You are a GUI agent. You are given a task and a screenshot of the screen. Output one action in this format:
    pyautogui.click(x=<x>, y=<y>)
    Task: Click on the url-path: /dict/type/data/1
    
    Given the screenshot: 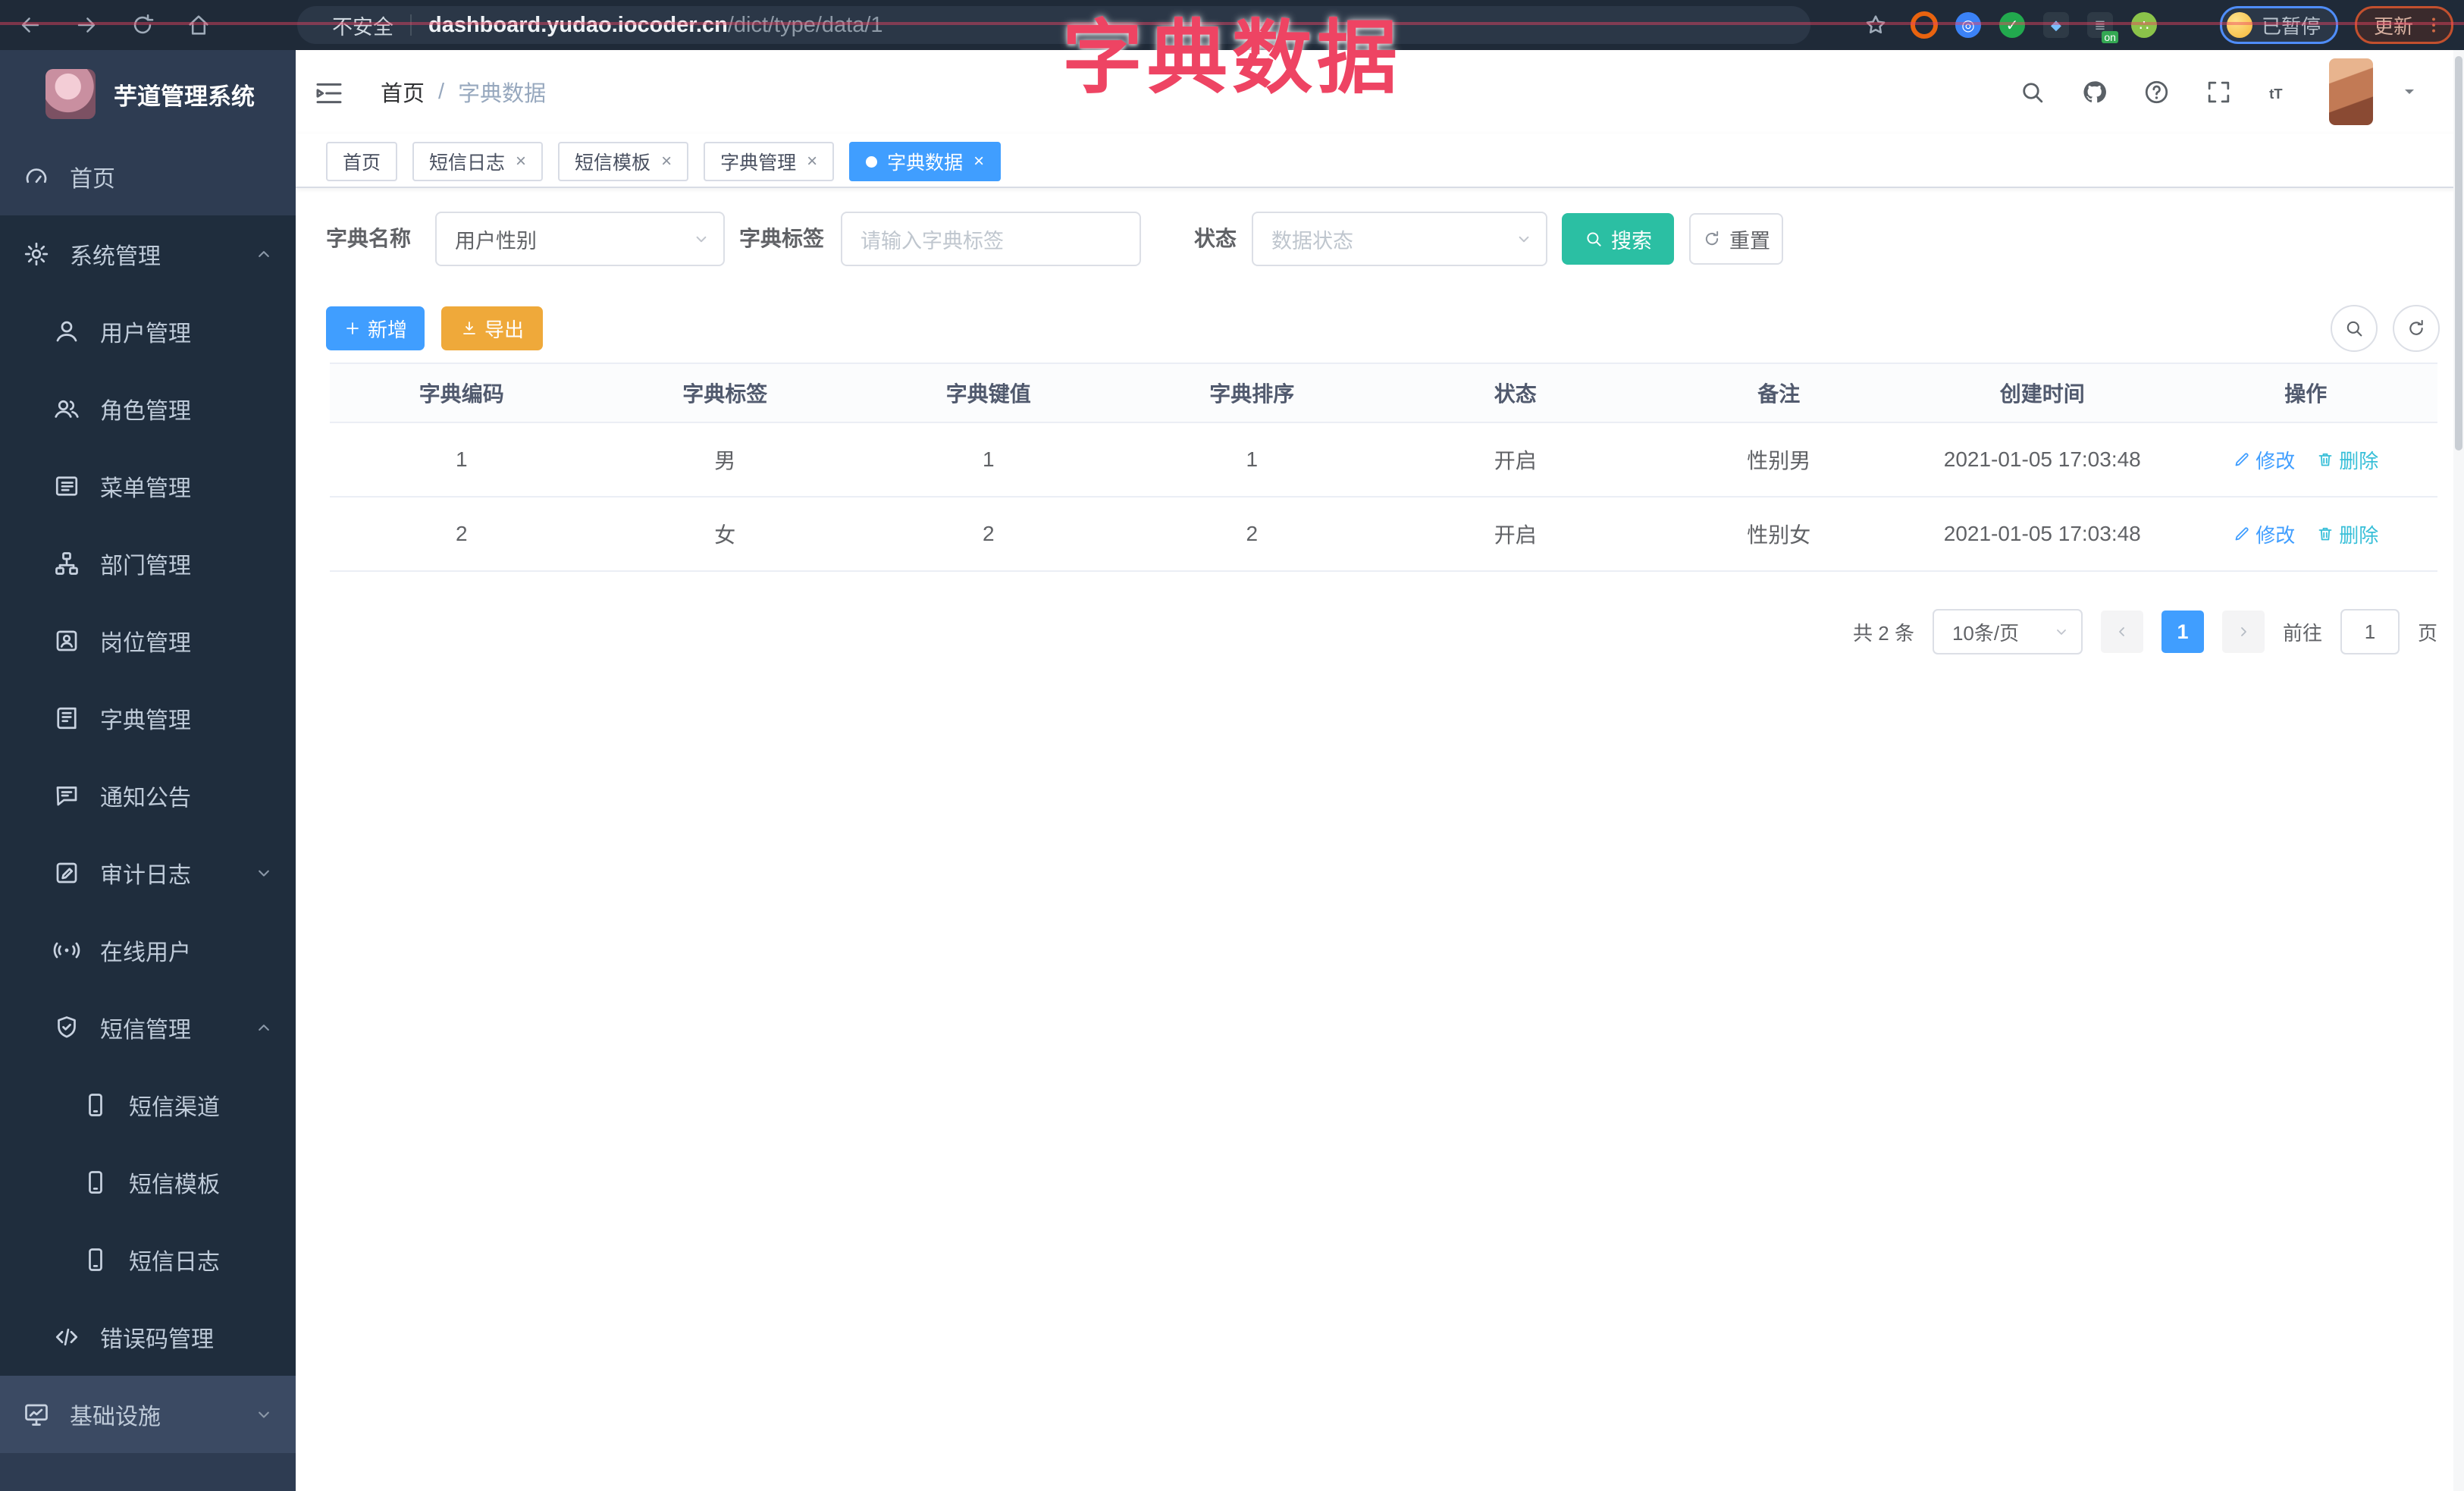 What is the action you would take?
    pyautogui.click(x=805, y=24)
    